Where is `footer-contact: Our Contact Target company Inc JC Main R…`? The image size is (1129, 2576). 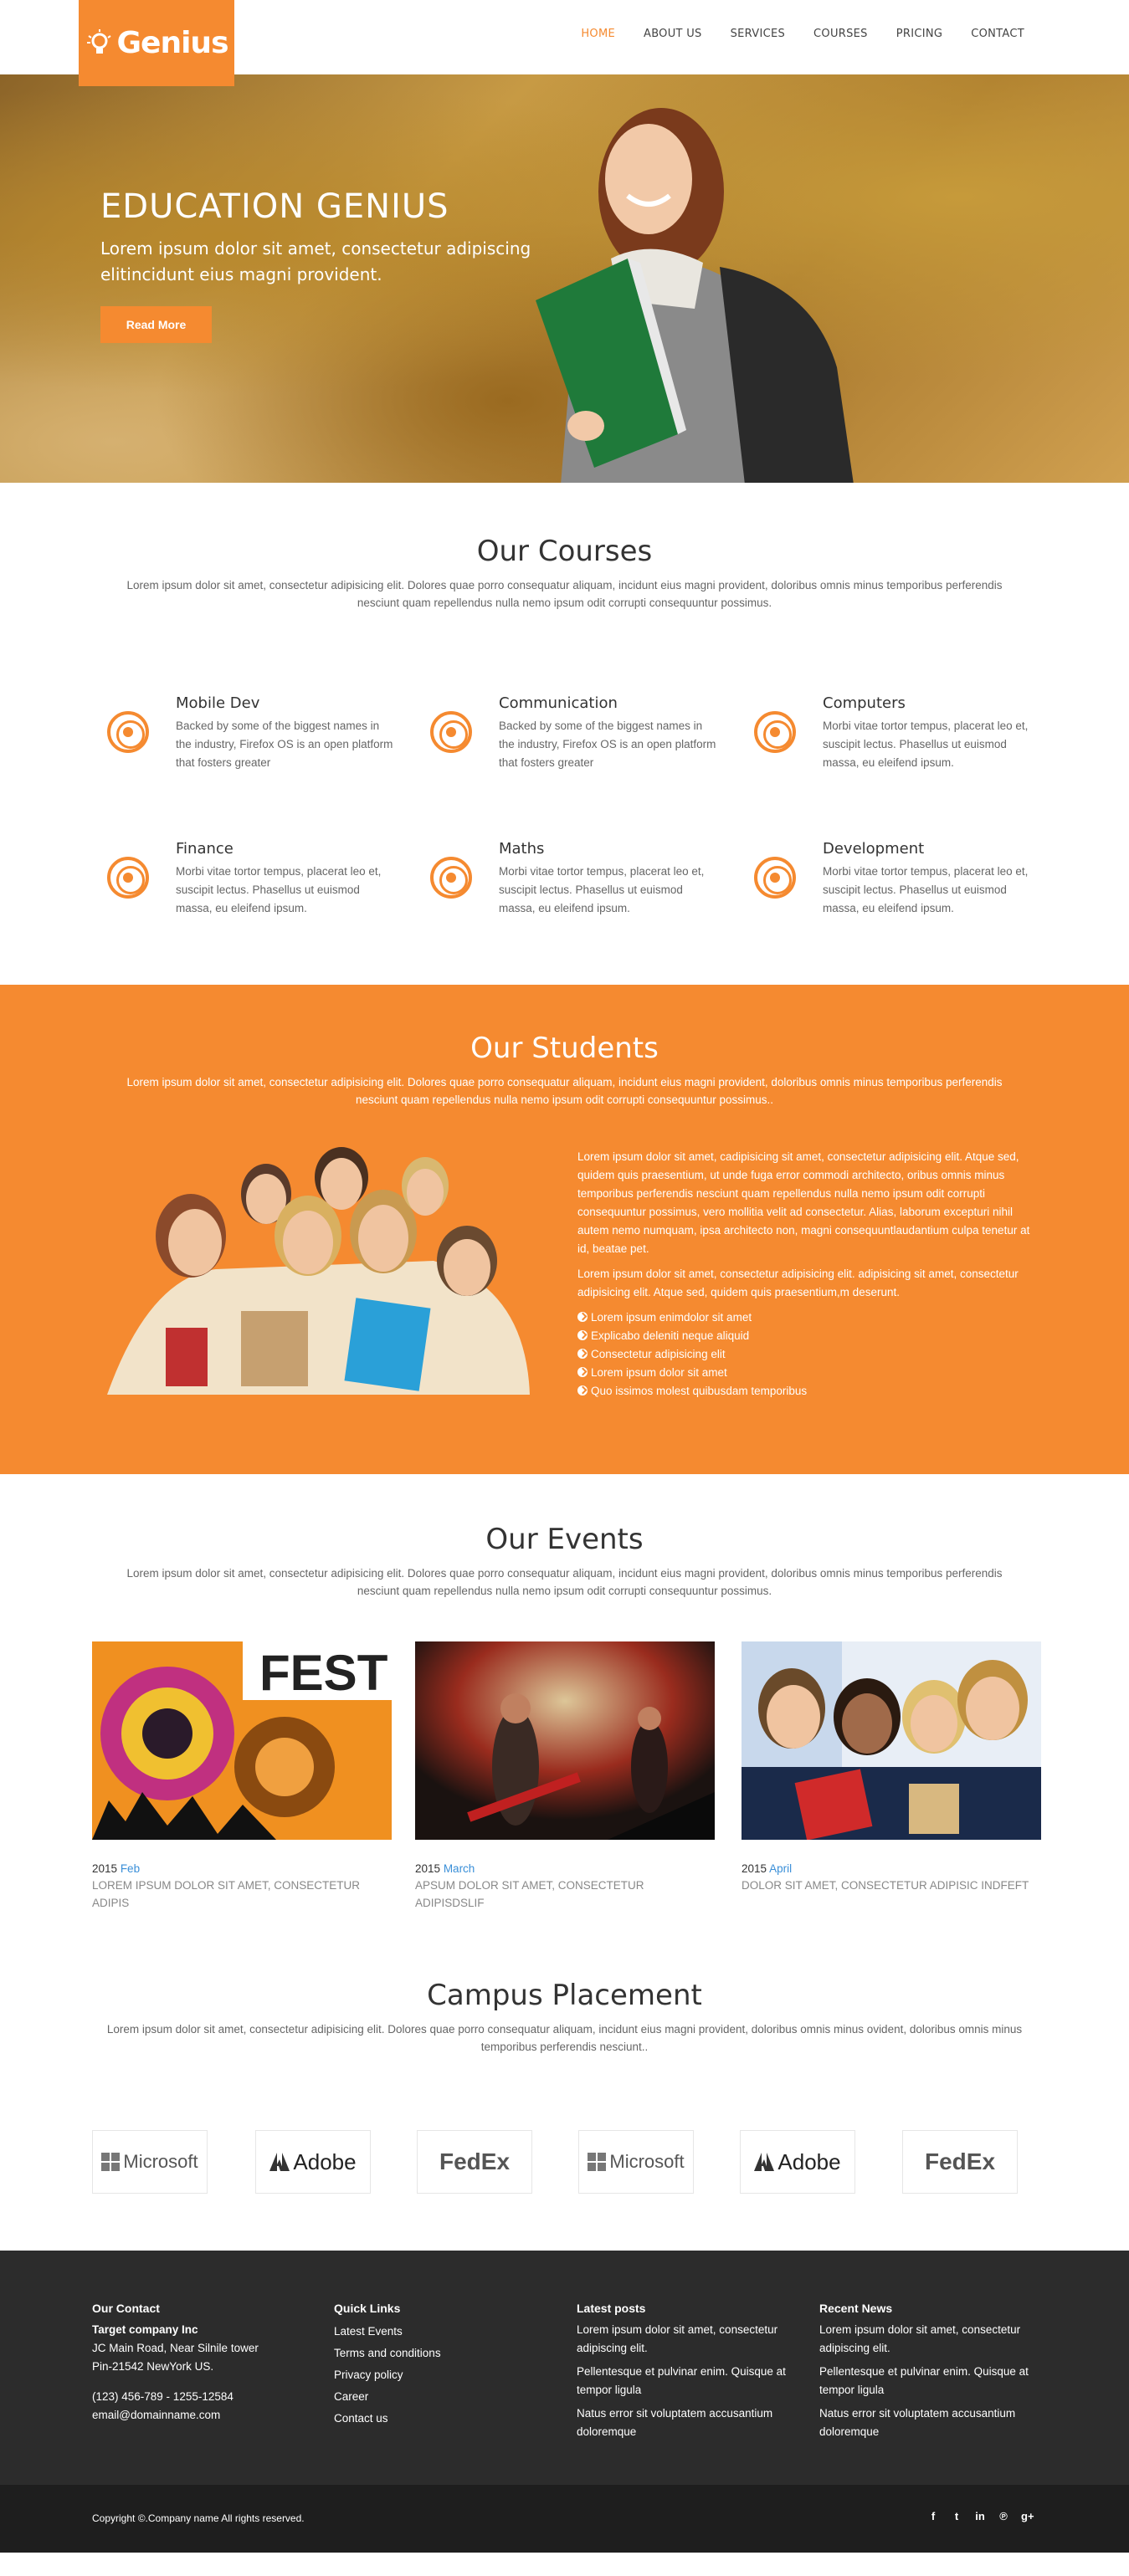 footer-contact: Our Contact Target company Inc JC Main R… is located at coordinates (201, 2362).